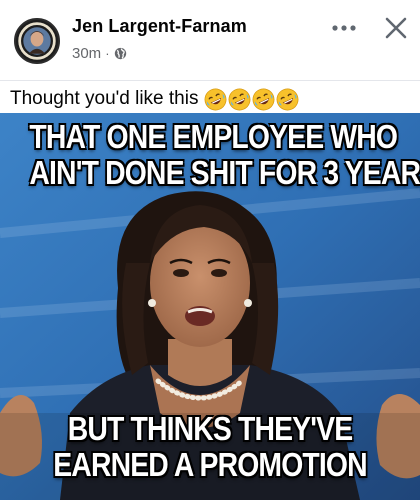 This screenshot has height=500, width=420. What do you see at coordinates (210, 428) in the screenshot?
I see `meme-bottom-line-1: BUT THINKS THEY'VE` at bounding box center [210, 428].